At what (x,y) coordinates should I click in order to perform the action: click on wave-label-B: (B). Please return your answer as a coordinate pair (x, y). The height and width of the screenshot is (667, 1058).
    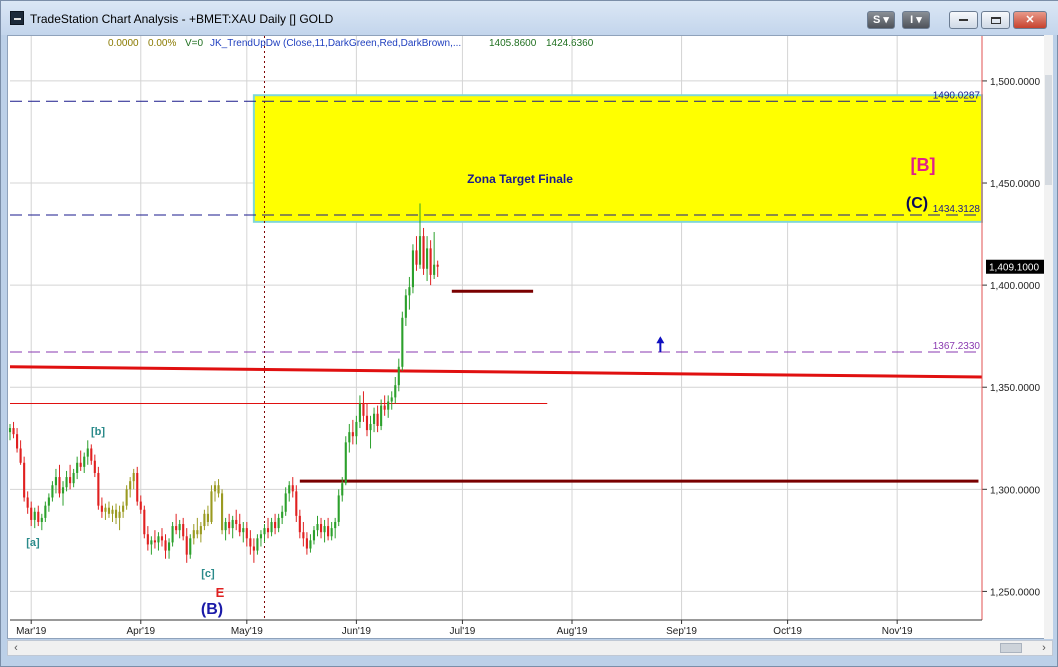
    Looking at the image, I should click on (212, 609).